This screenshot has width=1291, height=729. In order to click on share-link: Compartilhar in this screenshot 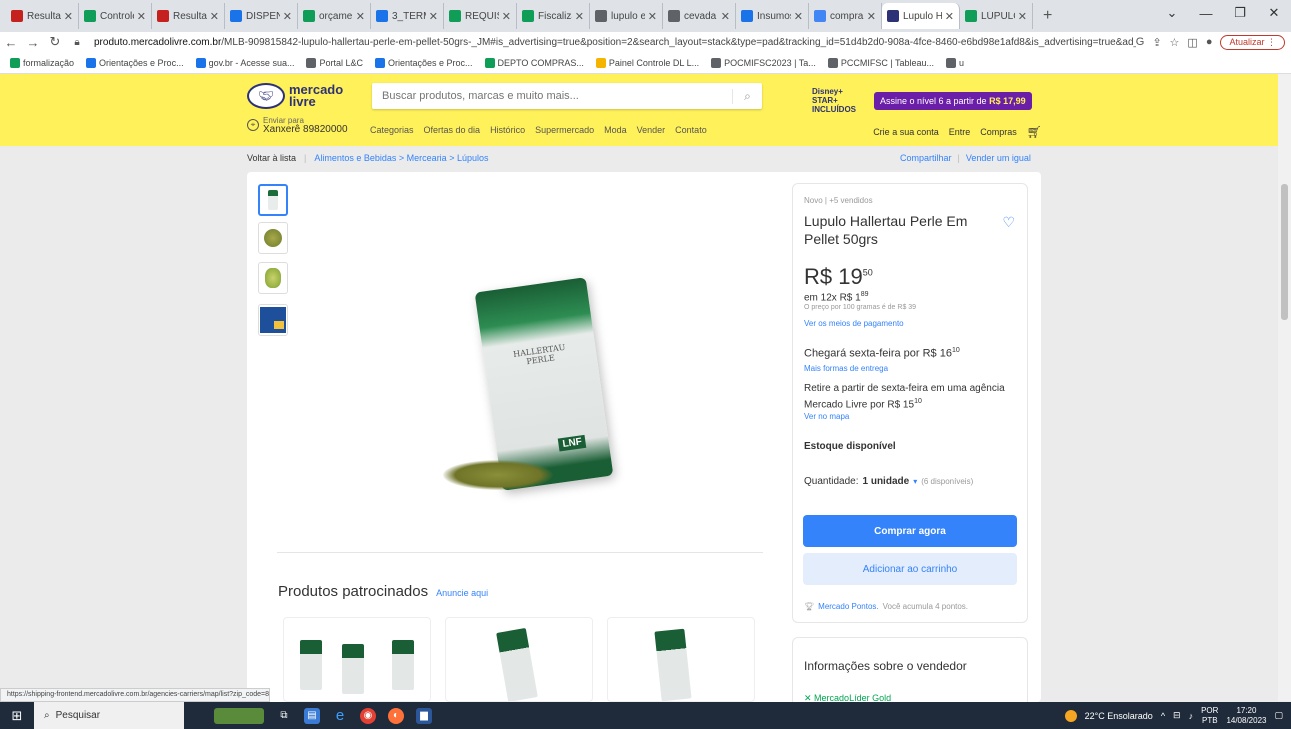, I will do `click(926, 158)`.